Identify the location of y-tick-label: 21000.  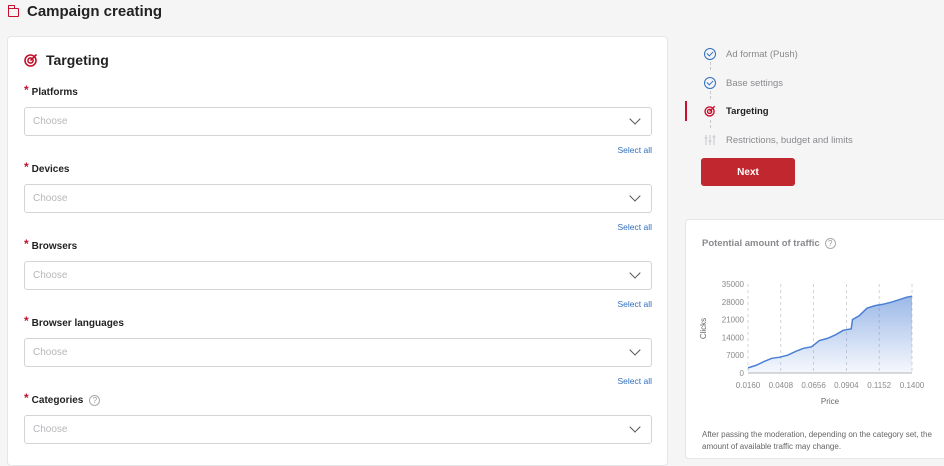
(733, 320).